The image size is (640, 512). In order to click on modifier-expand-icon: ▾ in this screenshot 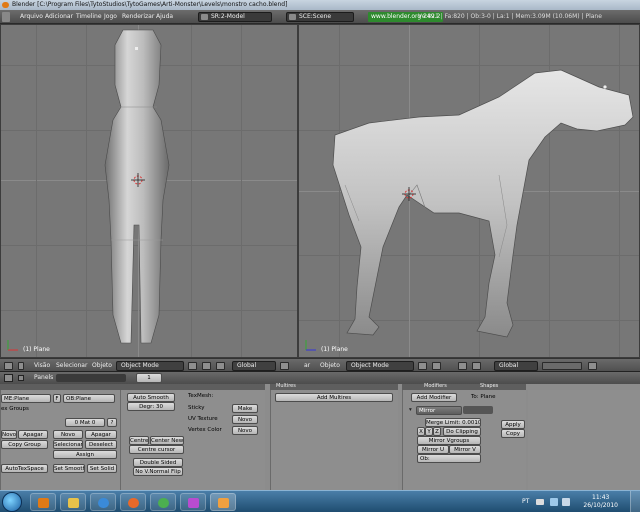, I will do `click(410, 410)`.